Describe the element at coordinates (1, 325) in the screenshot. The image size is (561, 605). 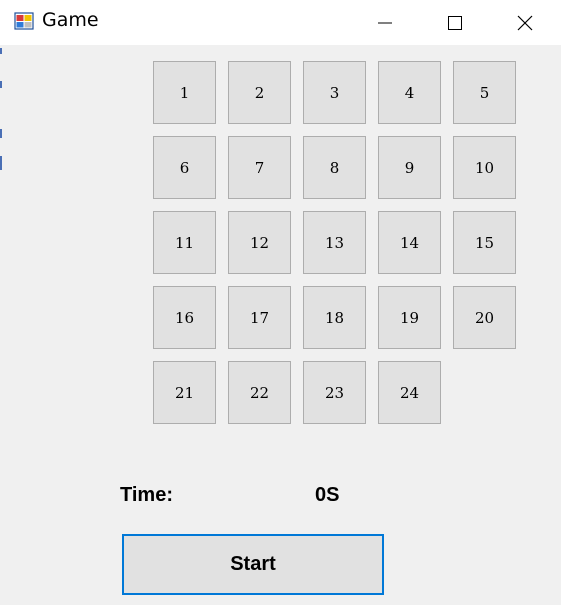
I see `window-left-edge` at that location.